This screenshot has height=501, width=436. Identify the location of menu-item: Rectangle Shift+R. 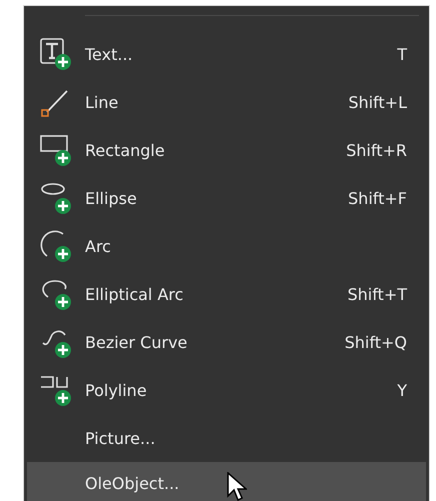
(226, 150).